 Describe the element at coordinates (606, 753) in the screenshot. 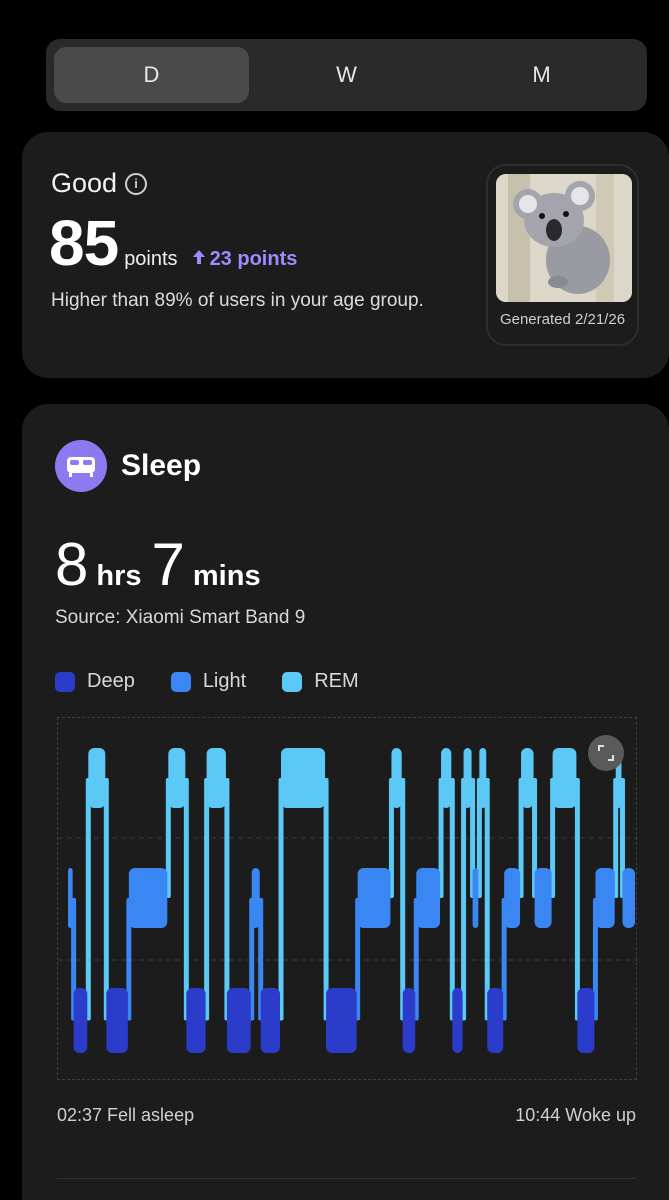

I see `expand-icon` at that location.